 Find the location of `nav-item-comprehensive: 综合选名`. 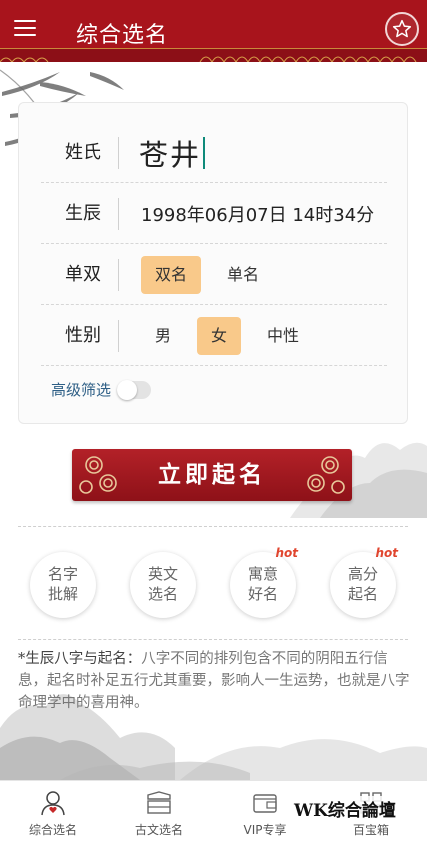

nav-item-comprehensive: 综合选名 is located at coordinates (53, 811).